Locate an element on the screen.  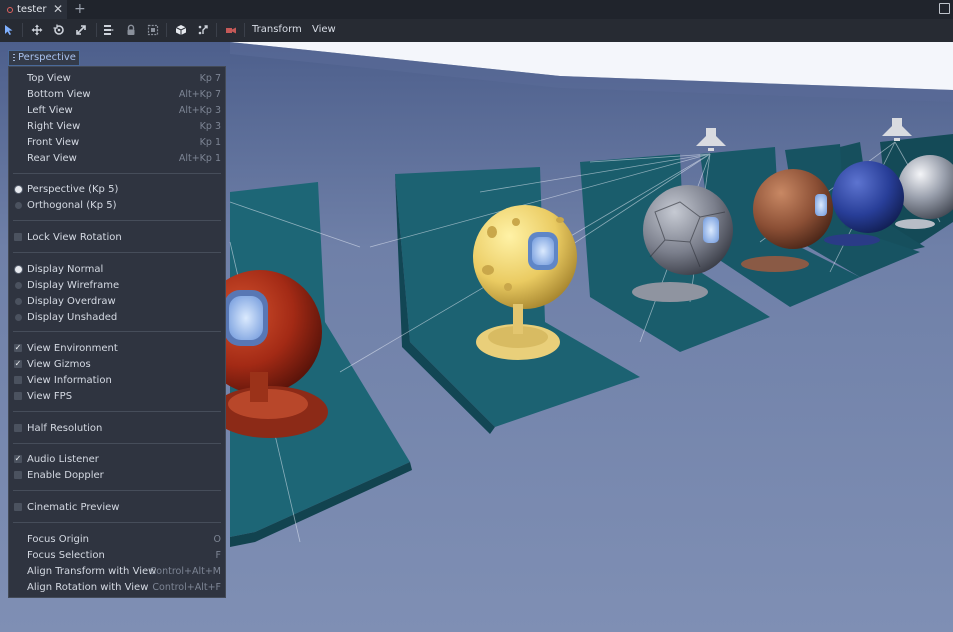
menu-item-cinematic-preview: Cinematic Preview is located at coordinates (117, 508).